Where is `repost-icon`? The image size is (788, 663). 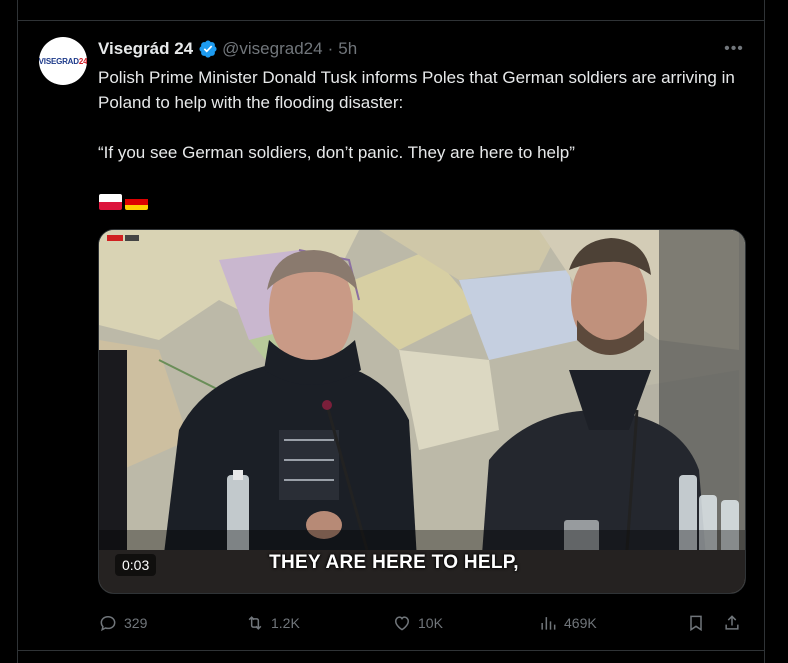 repost-icon is located at coordinates (255, 623).